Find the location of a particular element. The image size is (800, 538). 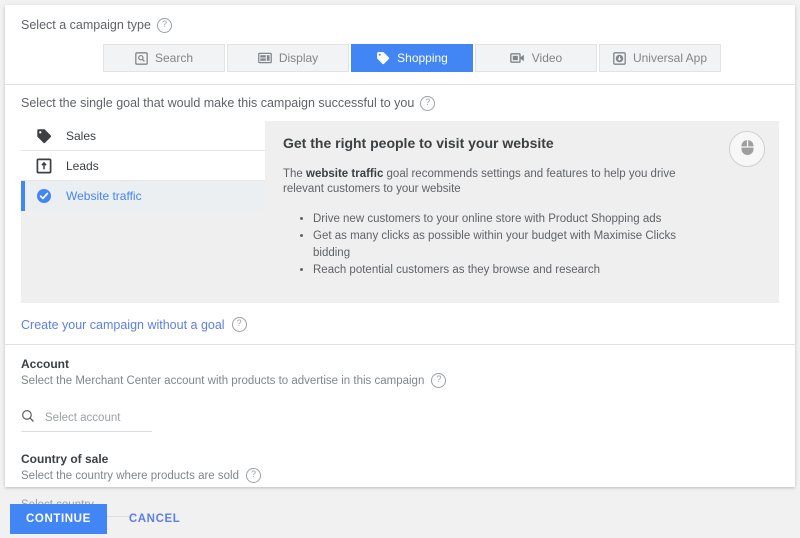

desc-bold: website traffic is located at coordinates (345, 174).